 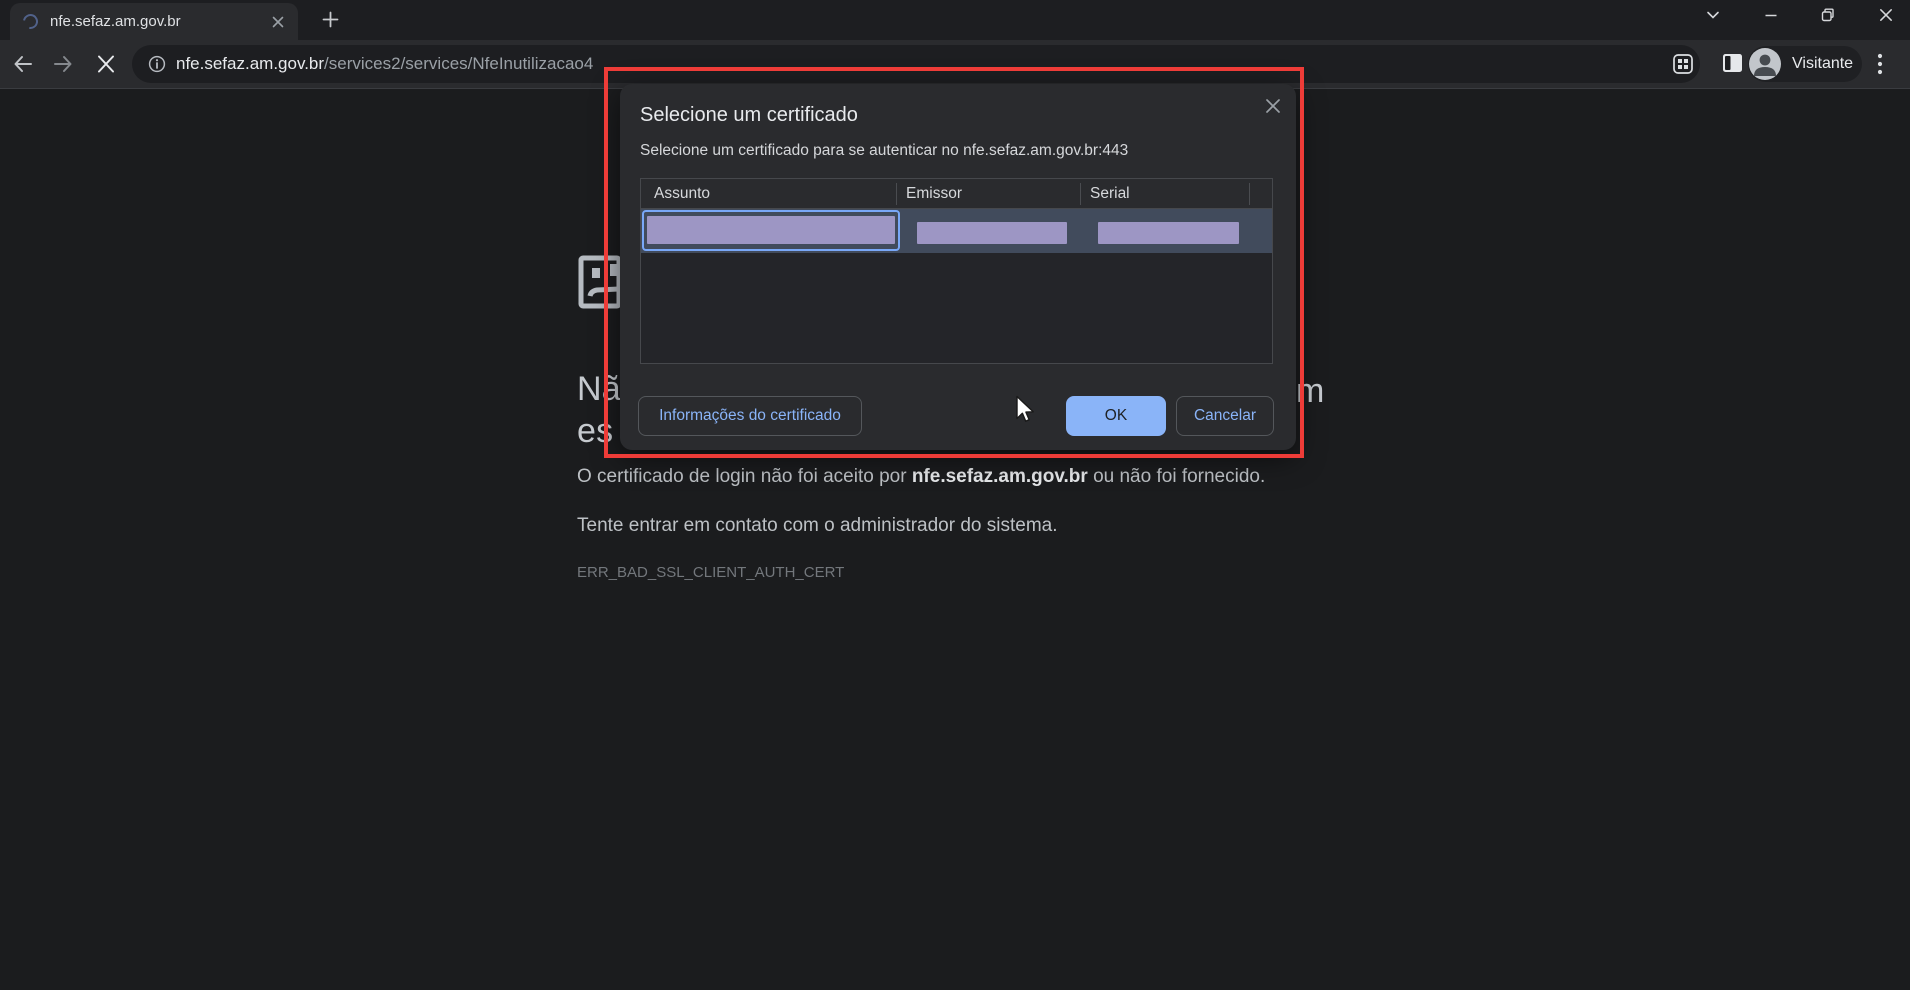 What do you see at coordinates (1828, 15) in the screenshot?
I see `window-restore-button` at bounding box center [1828, 15].